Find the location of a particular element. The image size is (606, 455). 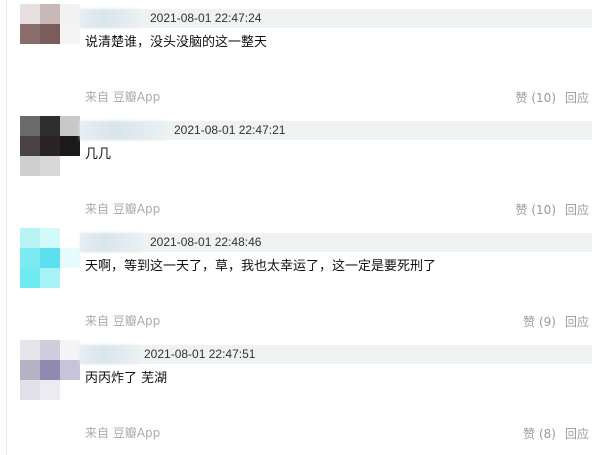

comment-header: 2021-08-01 22:47:24 is located at coordinates (336, 18).